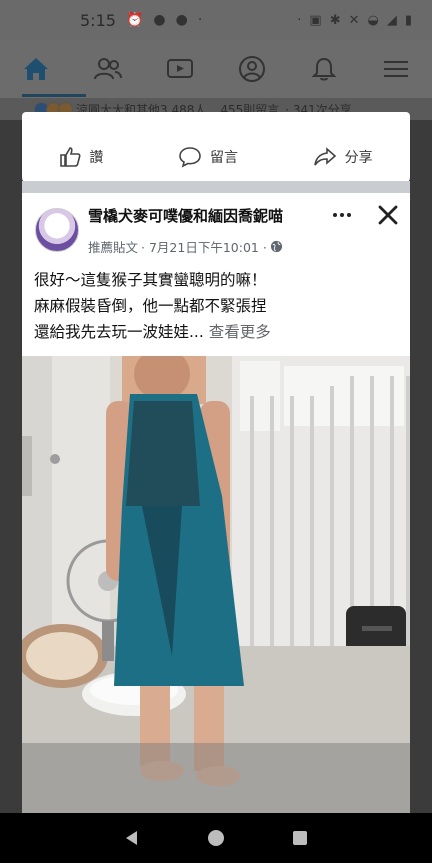 Image resolution: width=432 pixels, height=863 pixels. Describe the element at coordinates (240, 332) in the screenshot. I see `see-more-link: 查看更多` at that location.